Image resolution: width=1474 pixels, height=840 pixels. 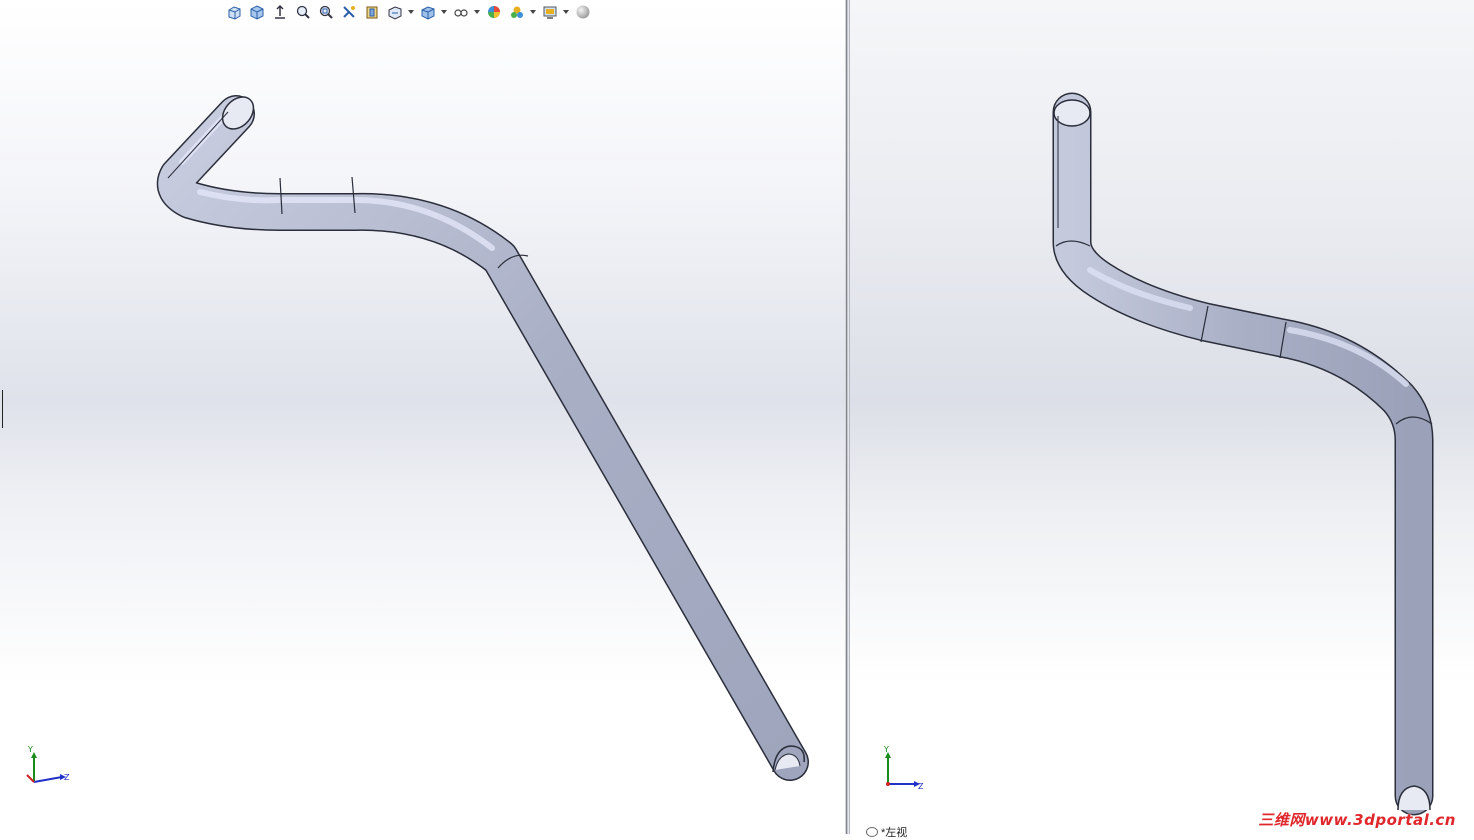 What do you see at coordinates (394, 12) in the screenshot?
I see `display-style-icon` at bounding box center [394, 12].